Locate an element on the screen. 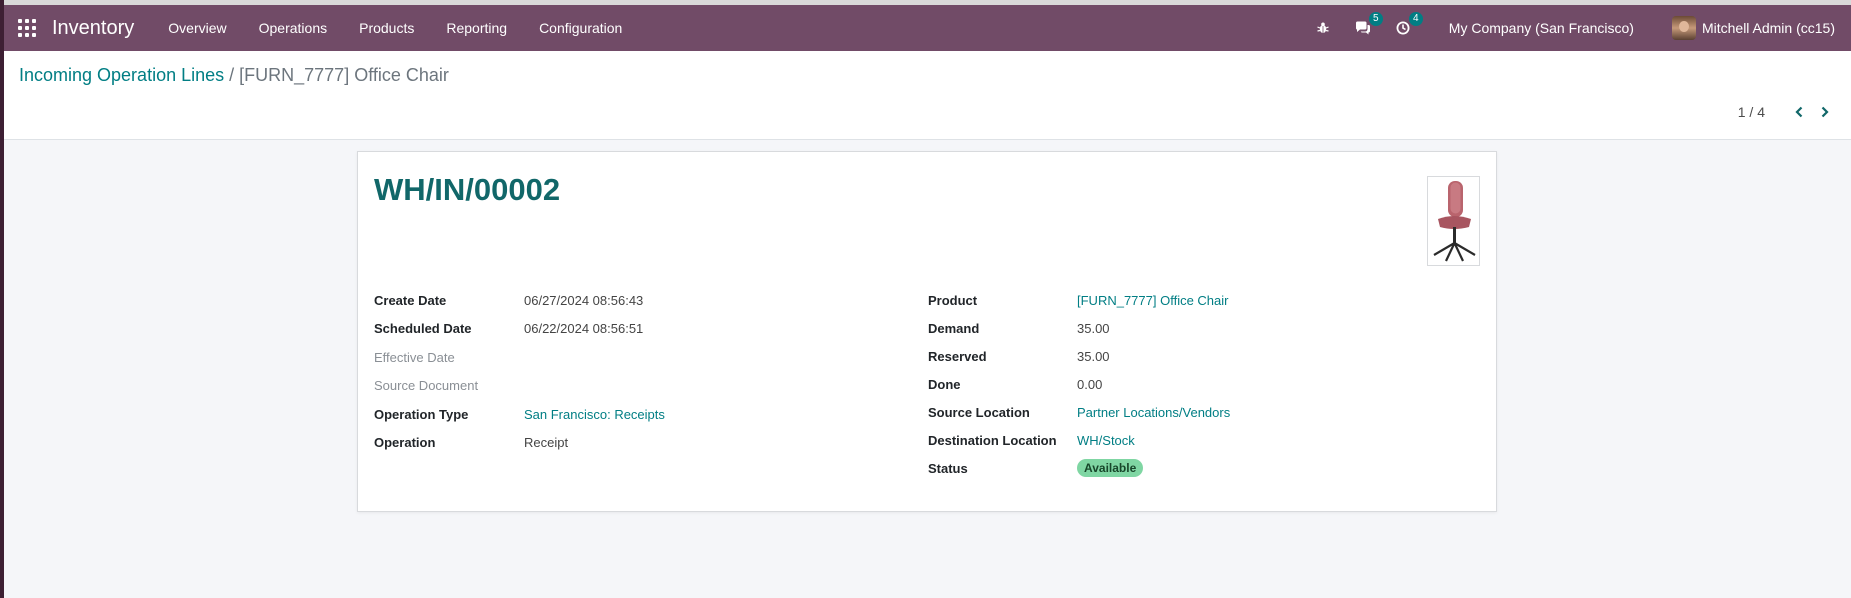 This screenshot has height=598, width=1851. breadcrumb-parent: Incoming Operation Lines is located at coordinates (121, 75).